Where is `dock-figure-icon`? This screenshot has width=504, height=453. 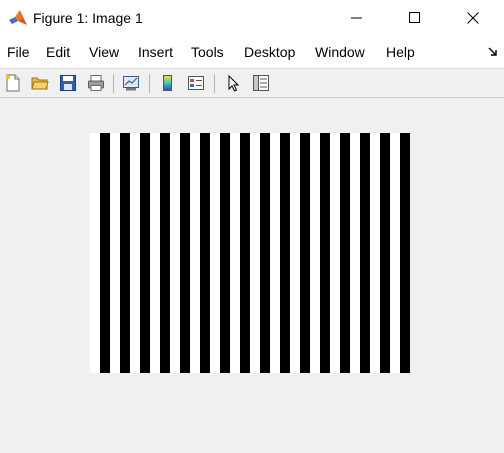 dock-figure-icon is located at coordinates (493, 51).